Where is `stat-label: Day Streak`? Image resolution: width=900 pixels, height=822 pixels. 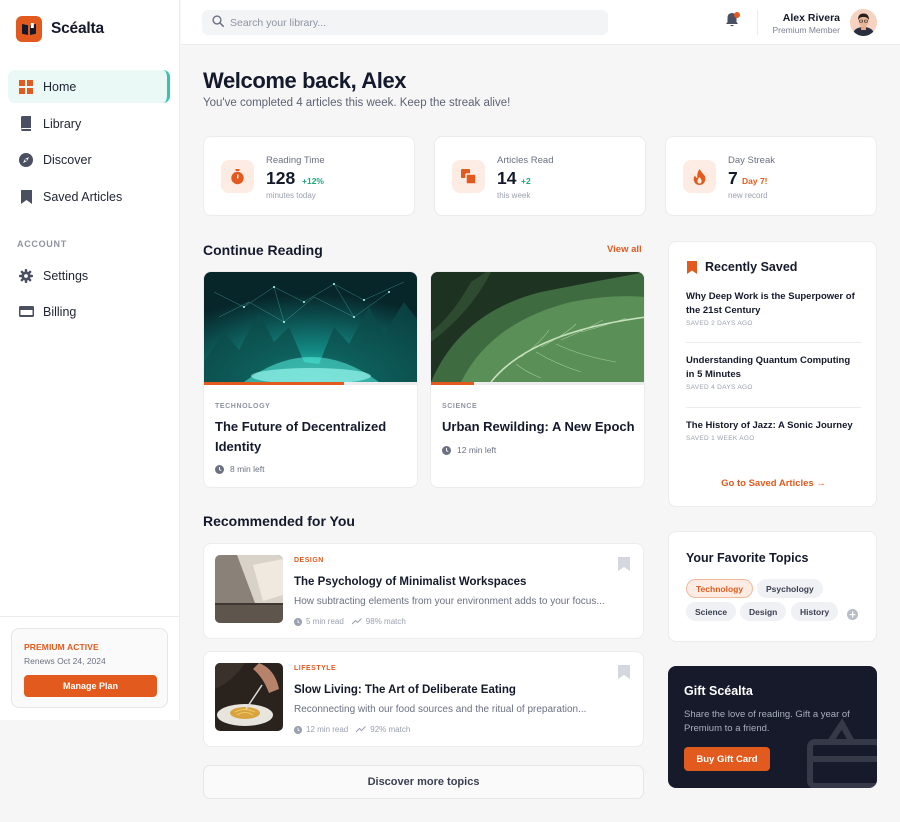
stat-label: Day Streak is located at coordinates (751, 160).